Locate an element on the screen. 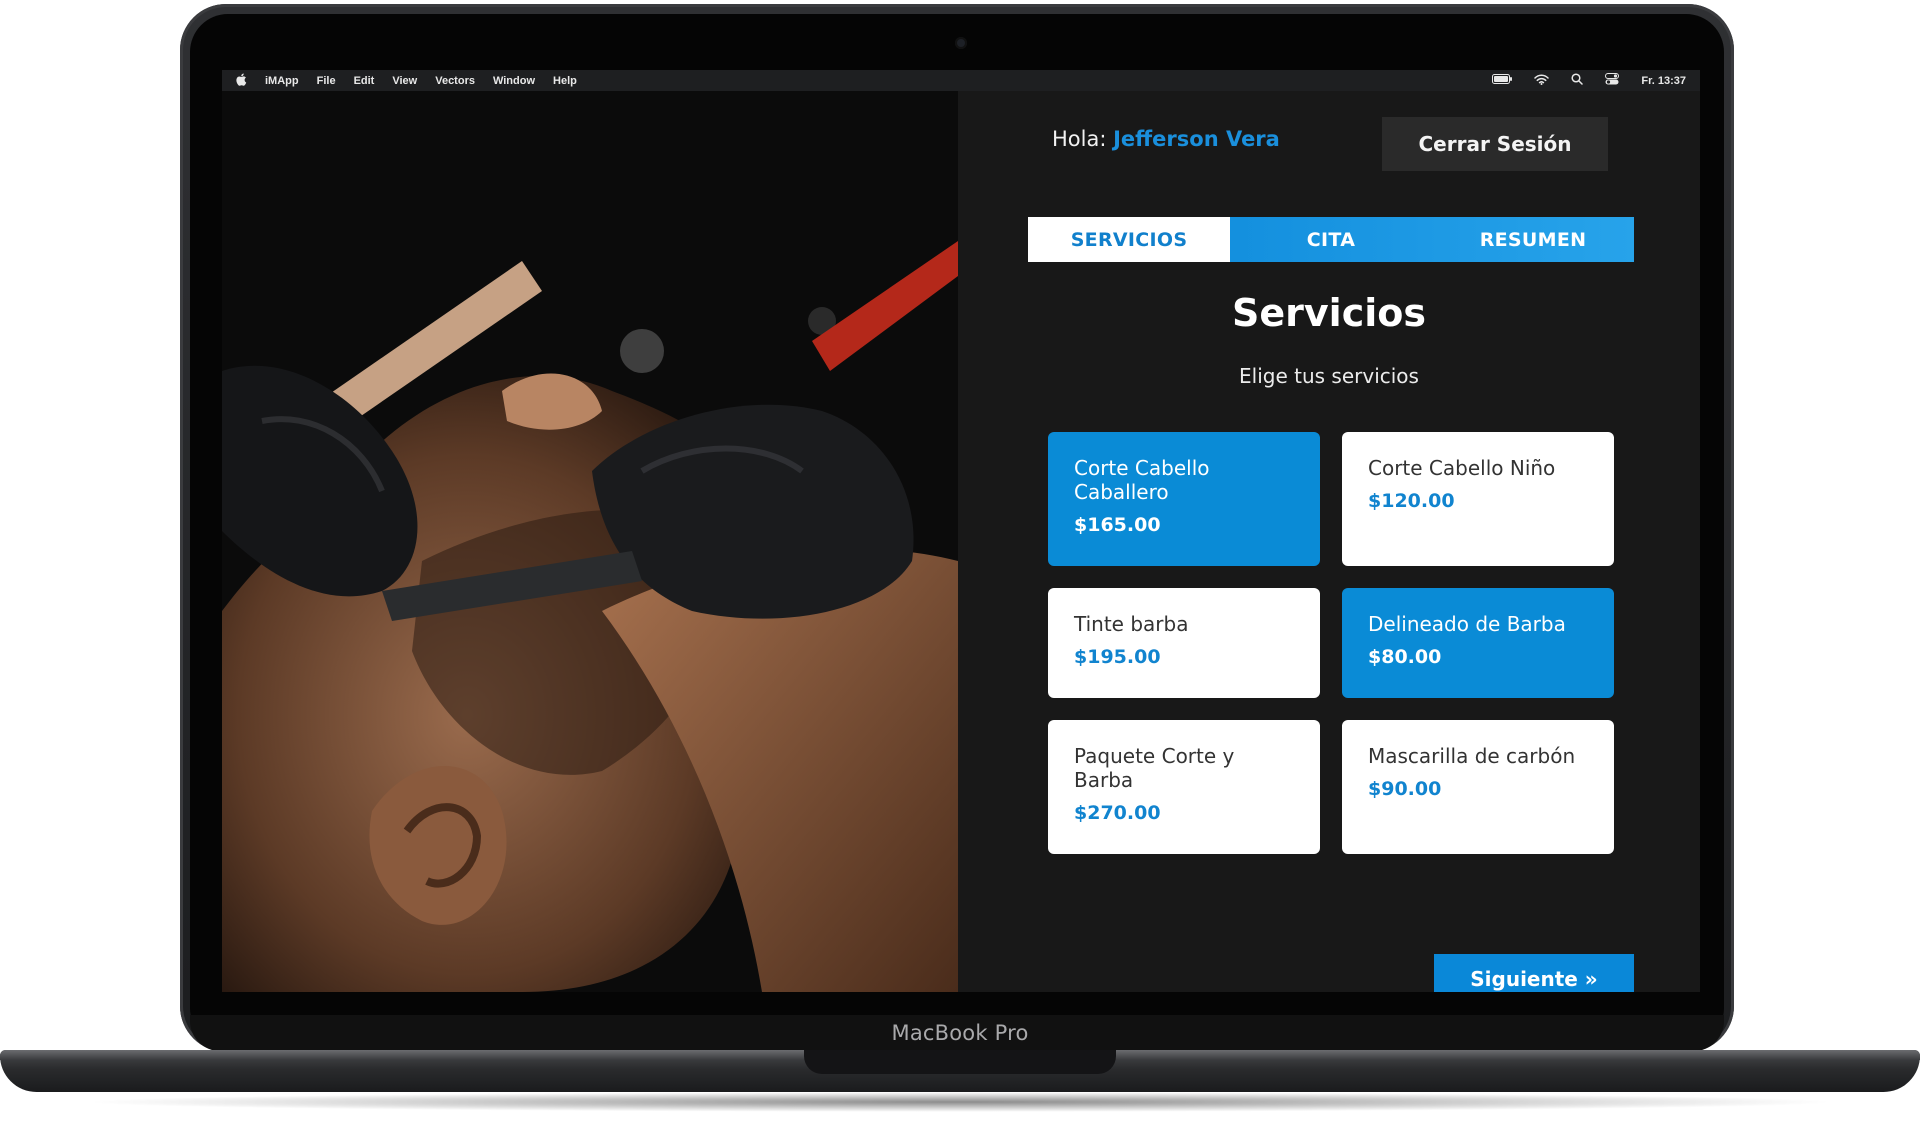 The width and height of the screenshot is (1920, 1140). greeting: Hola: Jefferson Vera is located at coordinates (1166, 139).